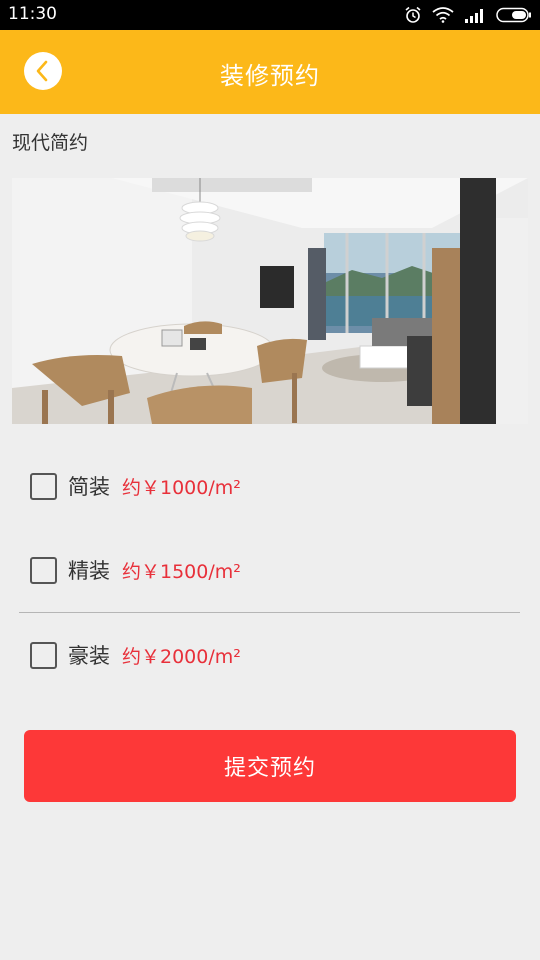  Describe the element at coordinates (474, 16) in the screenshot. I see `signal-icon` at that location.